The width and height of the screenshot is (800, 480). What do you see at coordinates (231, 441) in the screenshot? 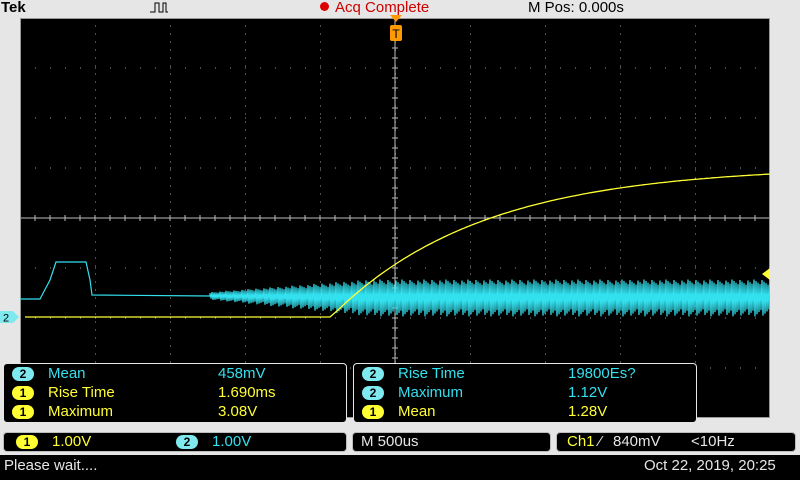
I see `ch2-volts-per-div: 1.00V` at bounding box center [231, 441].